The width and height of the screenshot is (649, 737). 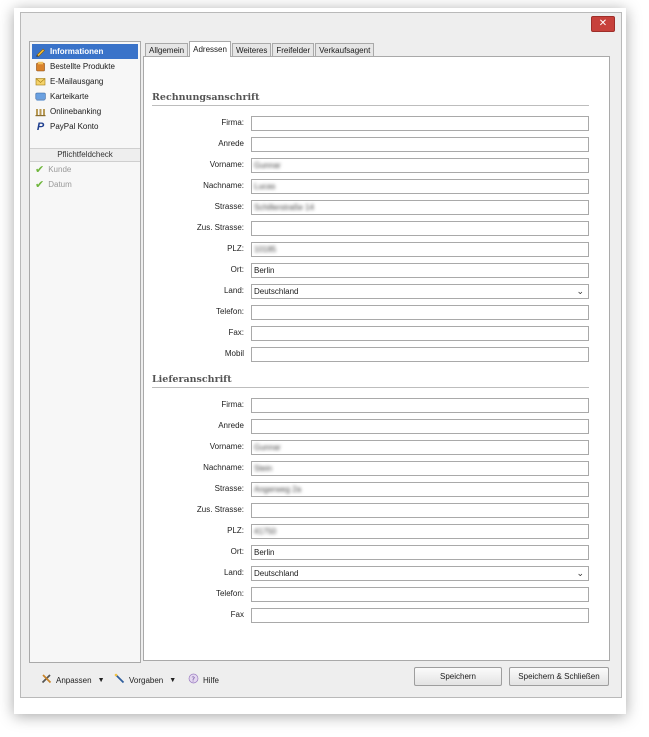 What do you see at coordinates (420, 312) in the screenshot?
I see `billing-telefon-field` at bounding box center [420, 312].